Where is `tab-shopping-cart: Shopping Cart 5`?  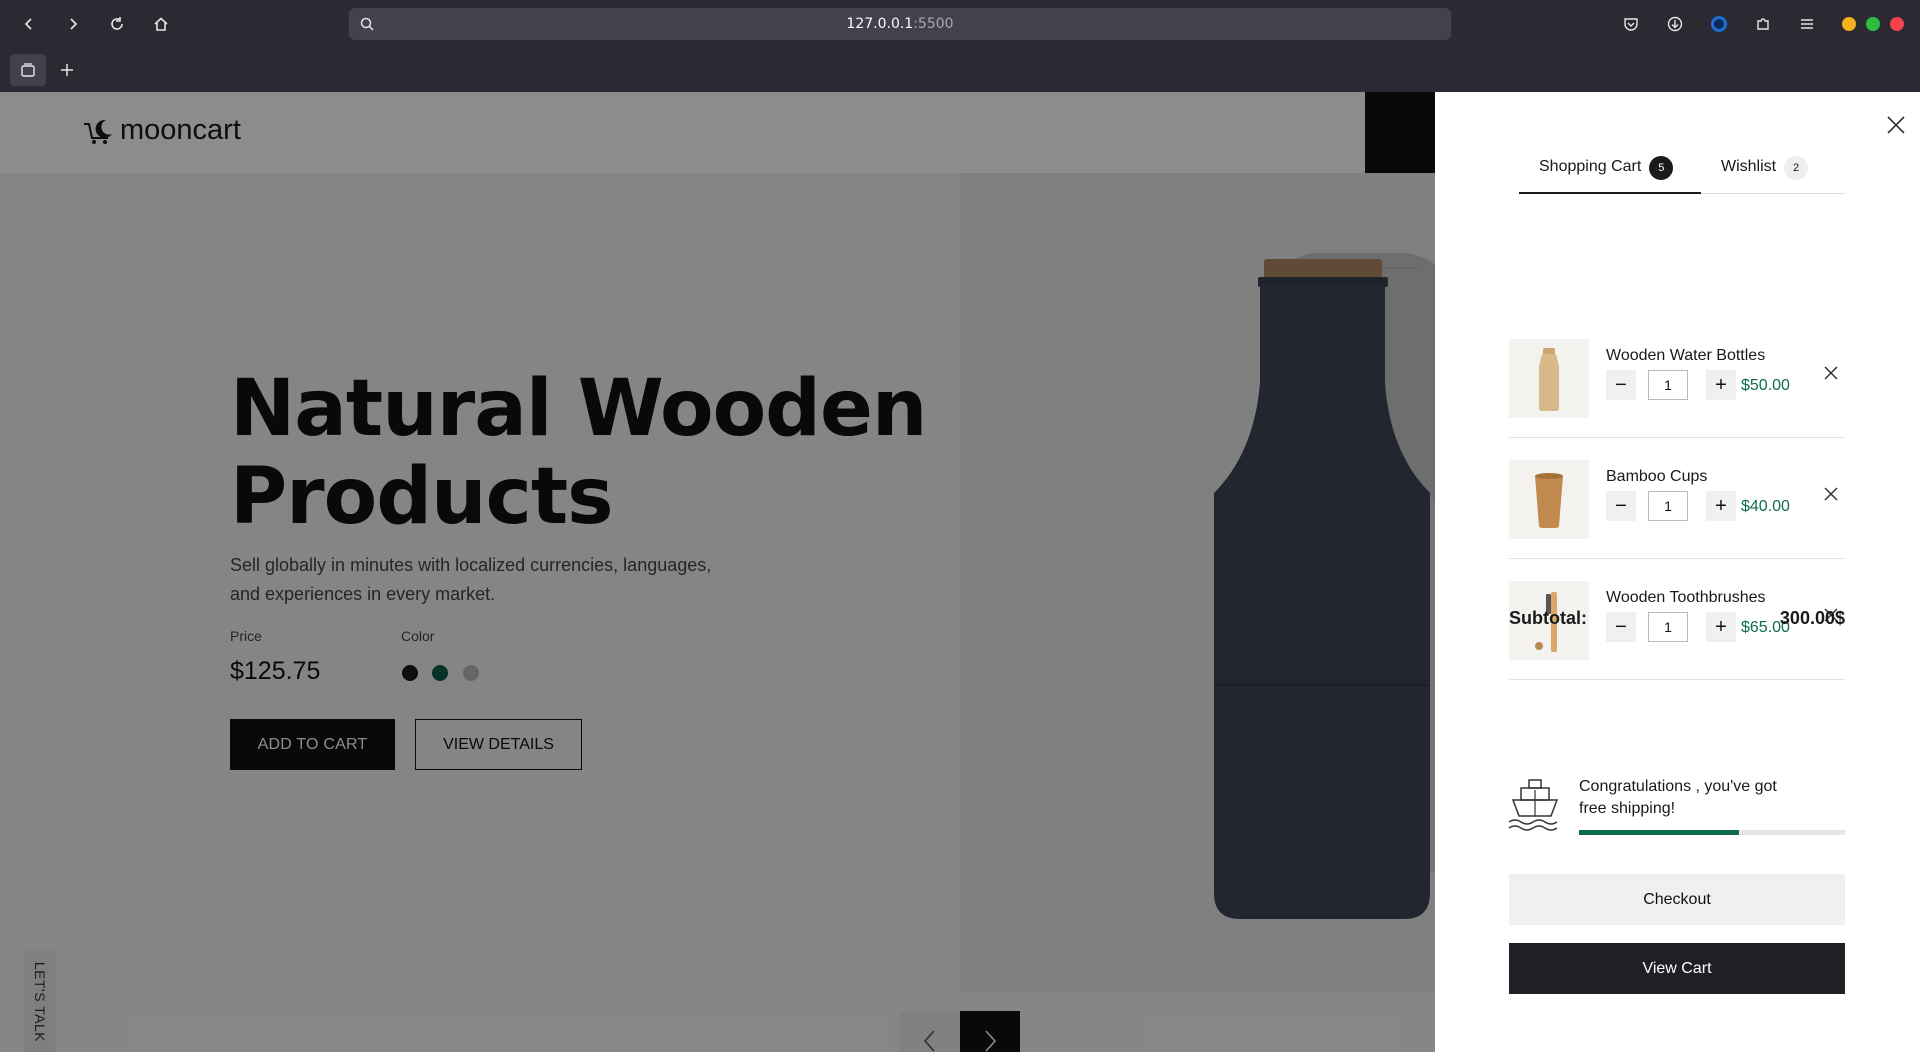
tab-shopping-cart: Shopping Cart 5 is located at coordinates (1610, 175).